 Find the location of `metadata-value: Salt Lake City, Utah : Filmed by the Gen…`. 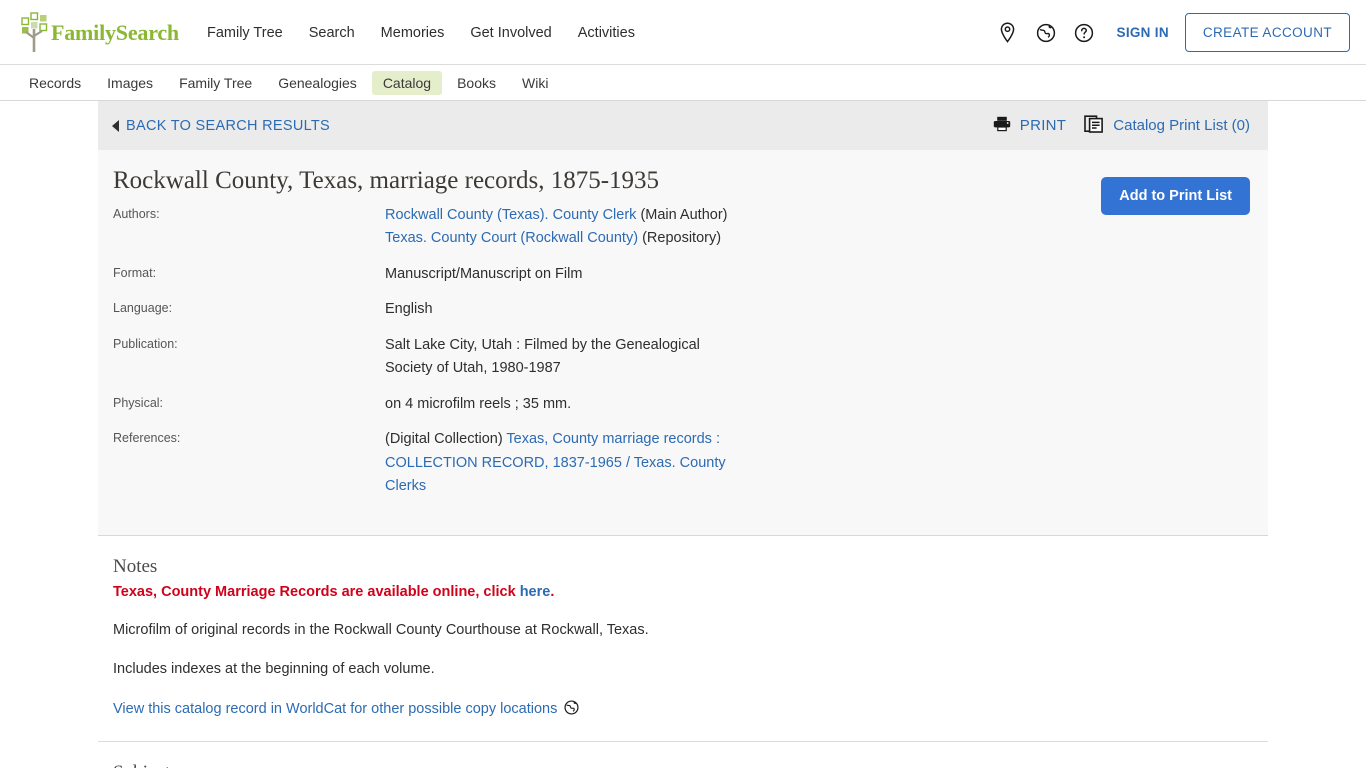

metadata-value: Salt Lake City, Utah : Filmed by the Gen… is located at coordinates (542, 356).